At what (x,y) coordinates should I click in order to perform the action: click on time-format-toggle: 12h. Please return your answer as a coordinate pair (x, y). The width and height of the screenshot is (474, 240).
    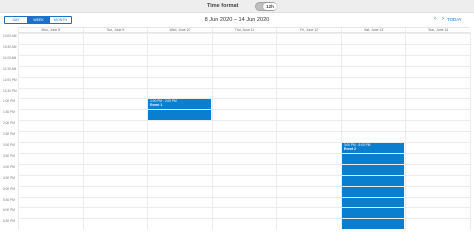
    Looking at the image, I should click on (266, 6).